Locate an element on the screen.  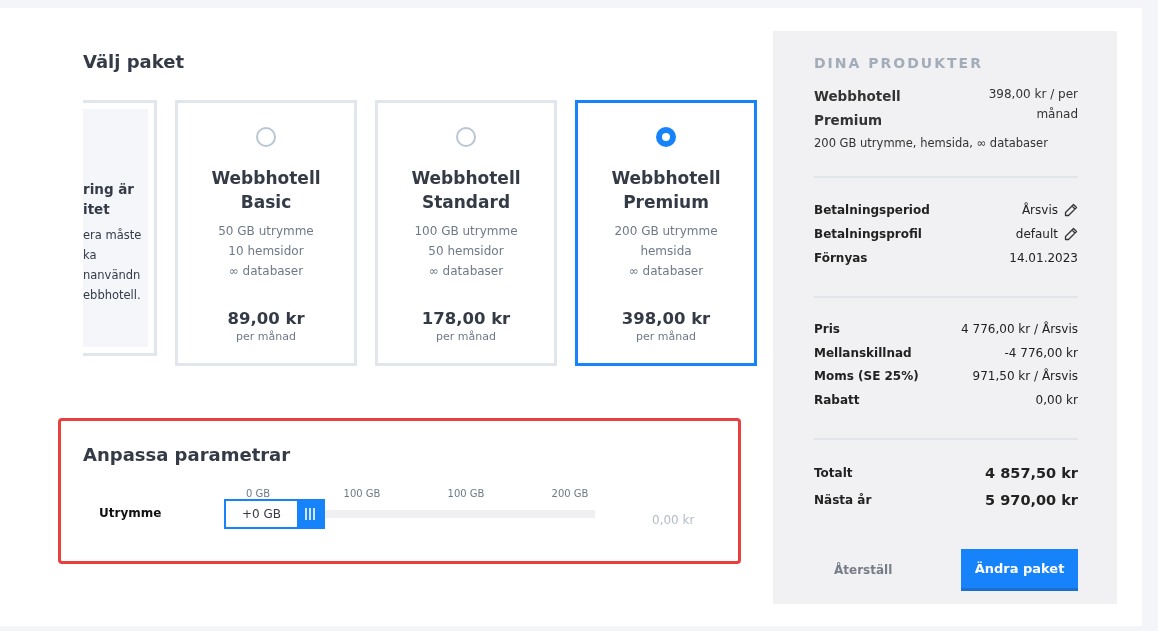
product-price: 398,00 kr / per månad is located at coordinates (1032, 104).